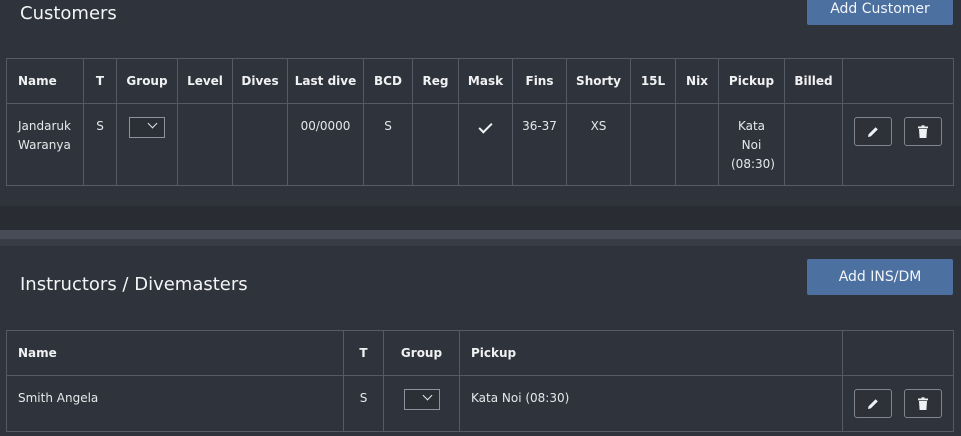 Image resolution: width=961 pixels, height=436 pixels. Describe the element at coordinates (598, 144) in the screenshot. I see `customer-shorty: XS` at that location.